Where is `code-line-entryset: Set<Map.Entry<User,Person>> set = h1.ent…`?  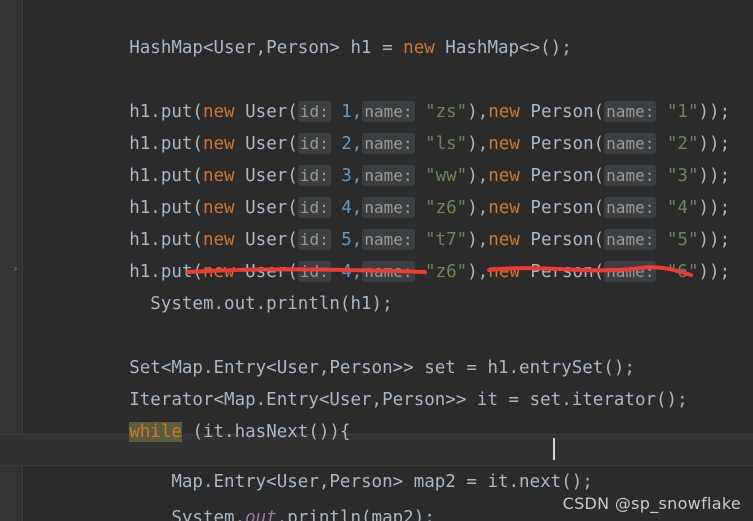
code-line-entryset: Set<Map.Entry<User,Person>> set = h1.ent… is located at coordinates (328, 349).